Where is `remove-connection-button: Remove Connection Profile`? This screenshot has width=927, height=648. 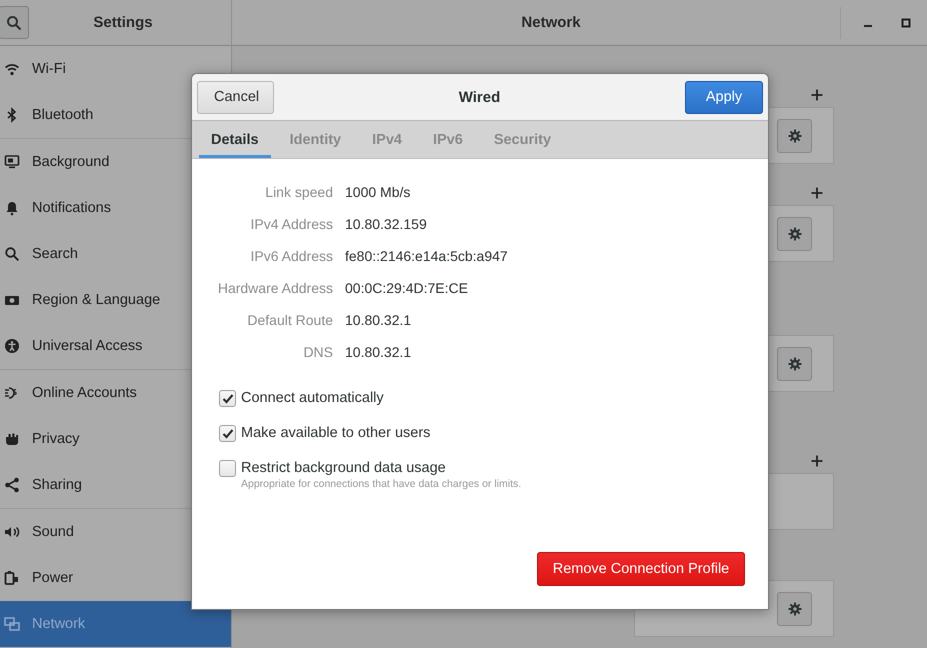 remove-connection-button: Remove Connection Profile is located at coordinates (641, 569).